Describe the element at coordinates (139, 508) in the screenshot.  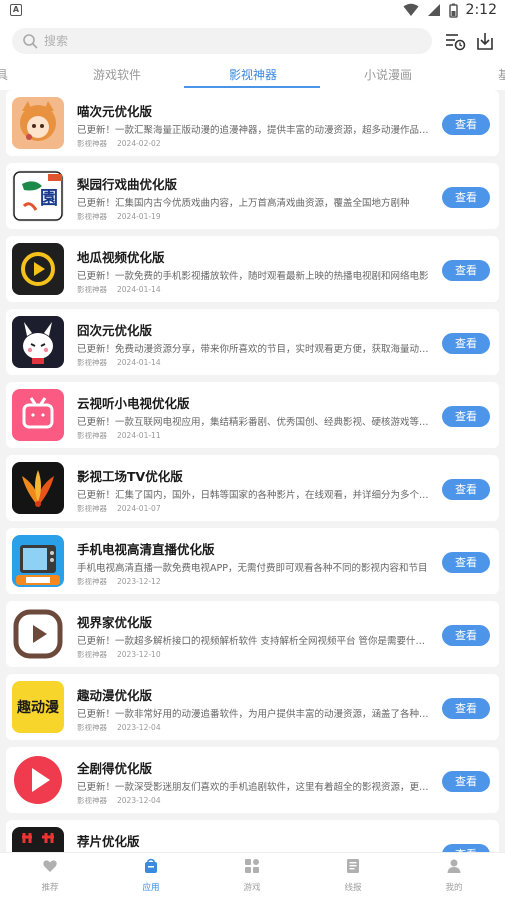
I see `app-date: 2024-01-07` at that location.